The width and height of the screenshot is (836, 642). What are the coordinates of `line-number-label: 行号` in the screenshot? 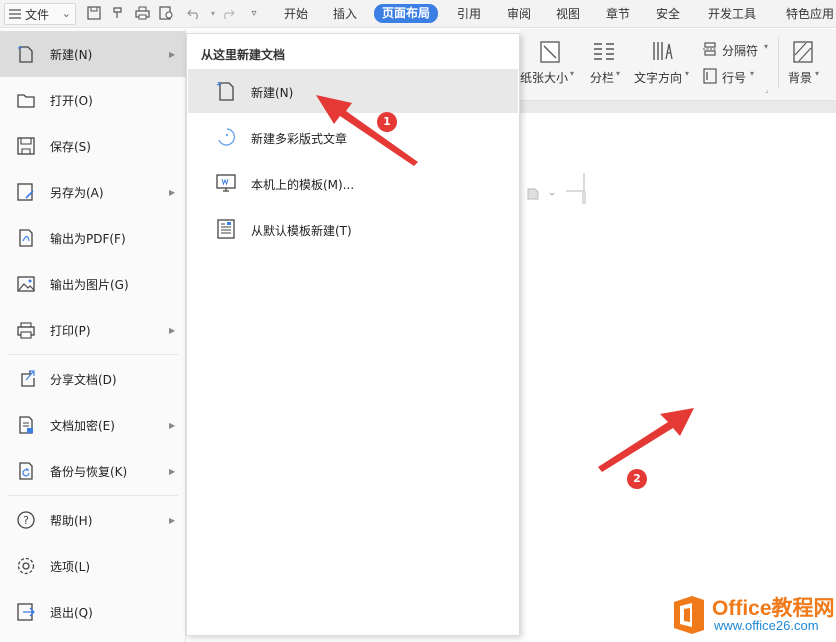 It's located at (734, 77).